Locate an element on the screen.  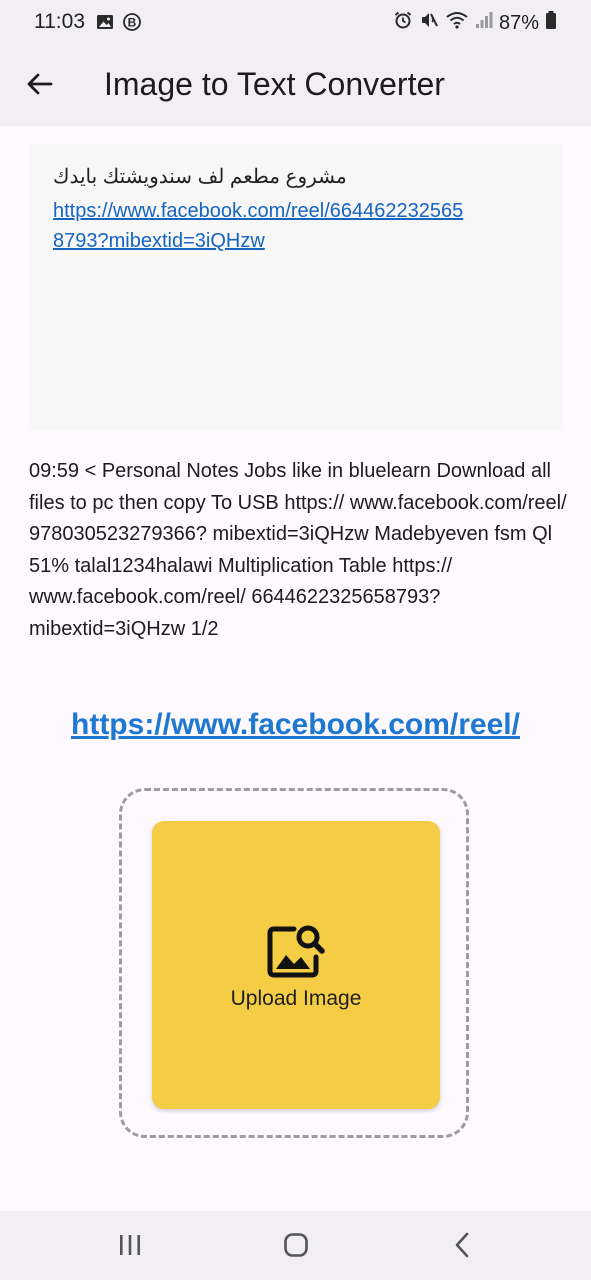
recents-button is located at coordinates (130, 1247).